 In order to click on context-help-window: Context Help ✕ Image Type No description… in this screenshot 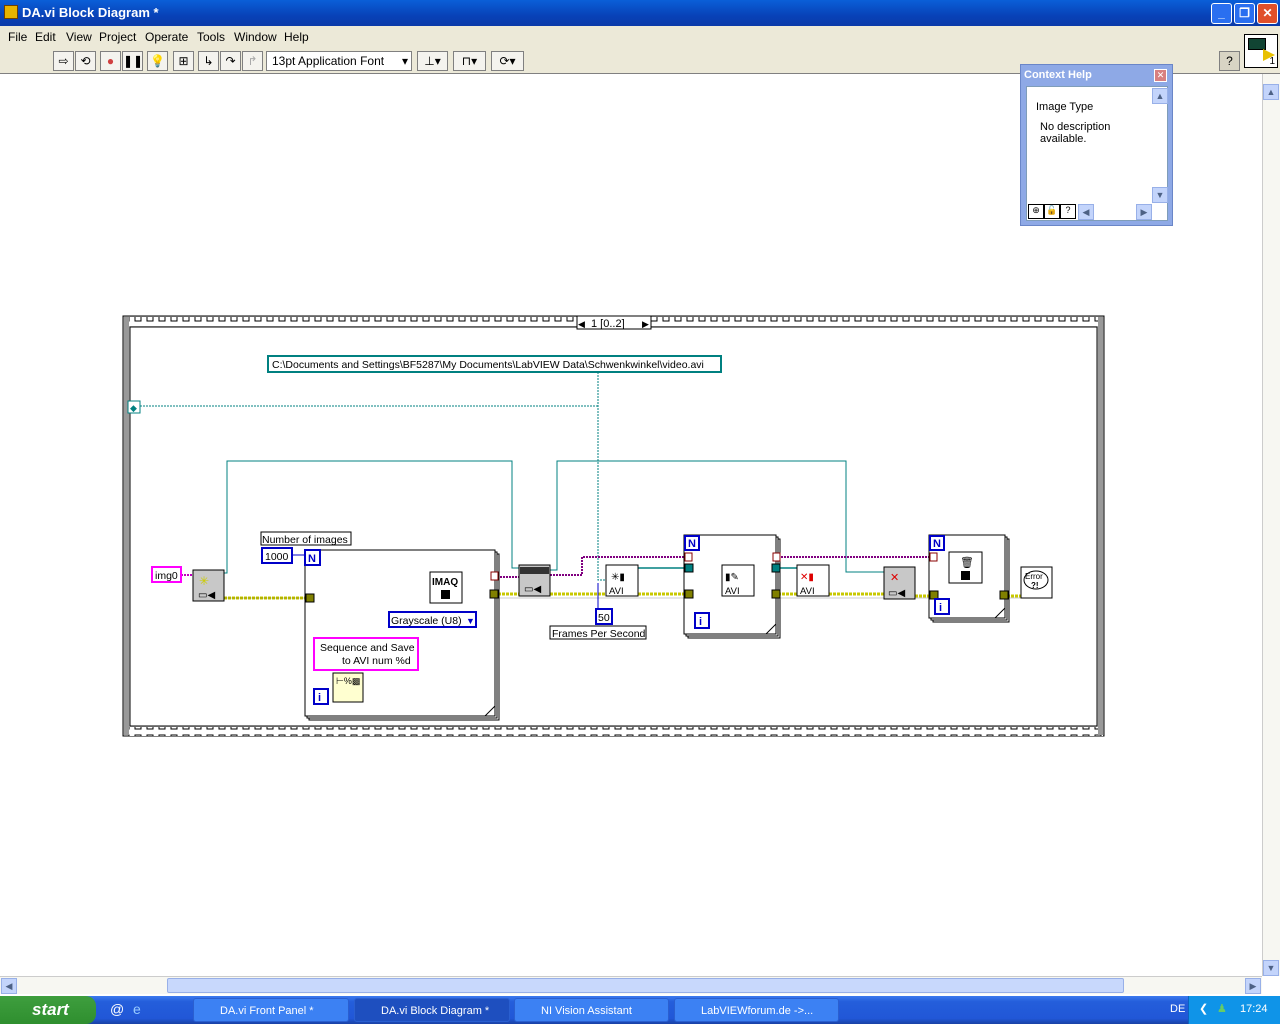, I will do `click(1096, 145)`.